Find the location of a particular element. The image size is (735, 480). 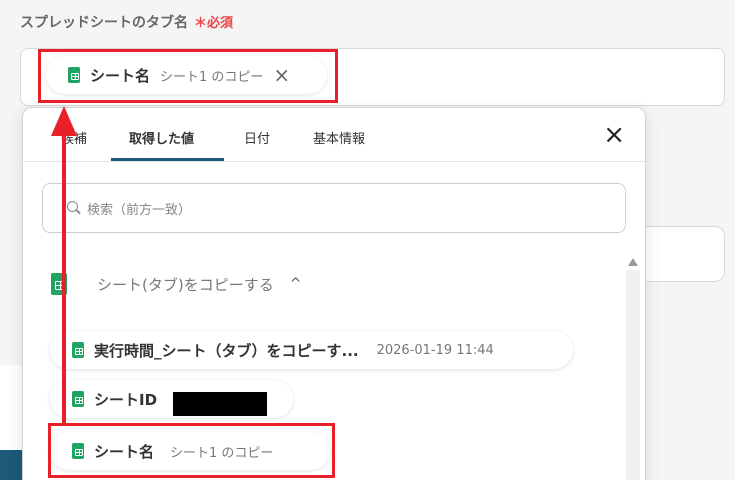

highlight-box-selected is located at coordinates (188, 76).